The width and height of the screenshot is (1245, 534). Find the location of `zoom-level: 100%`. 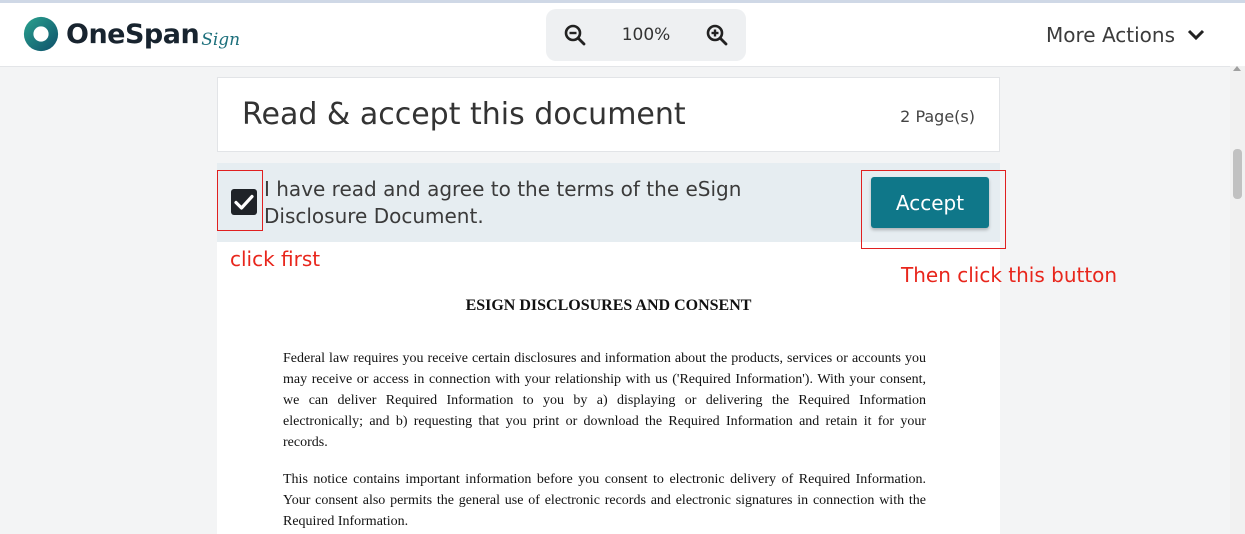

zoom-level: 100% is located at coordinates (646, 35).